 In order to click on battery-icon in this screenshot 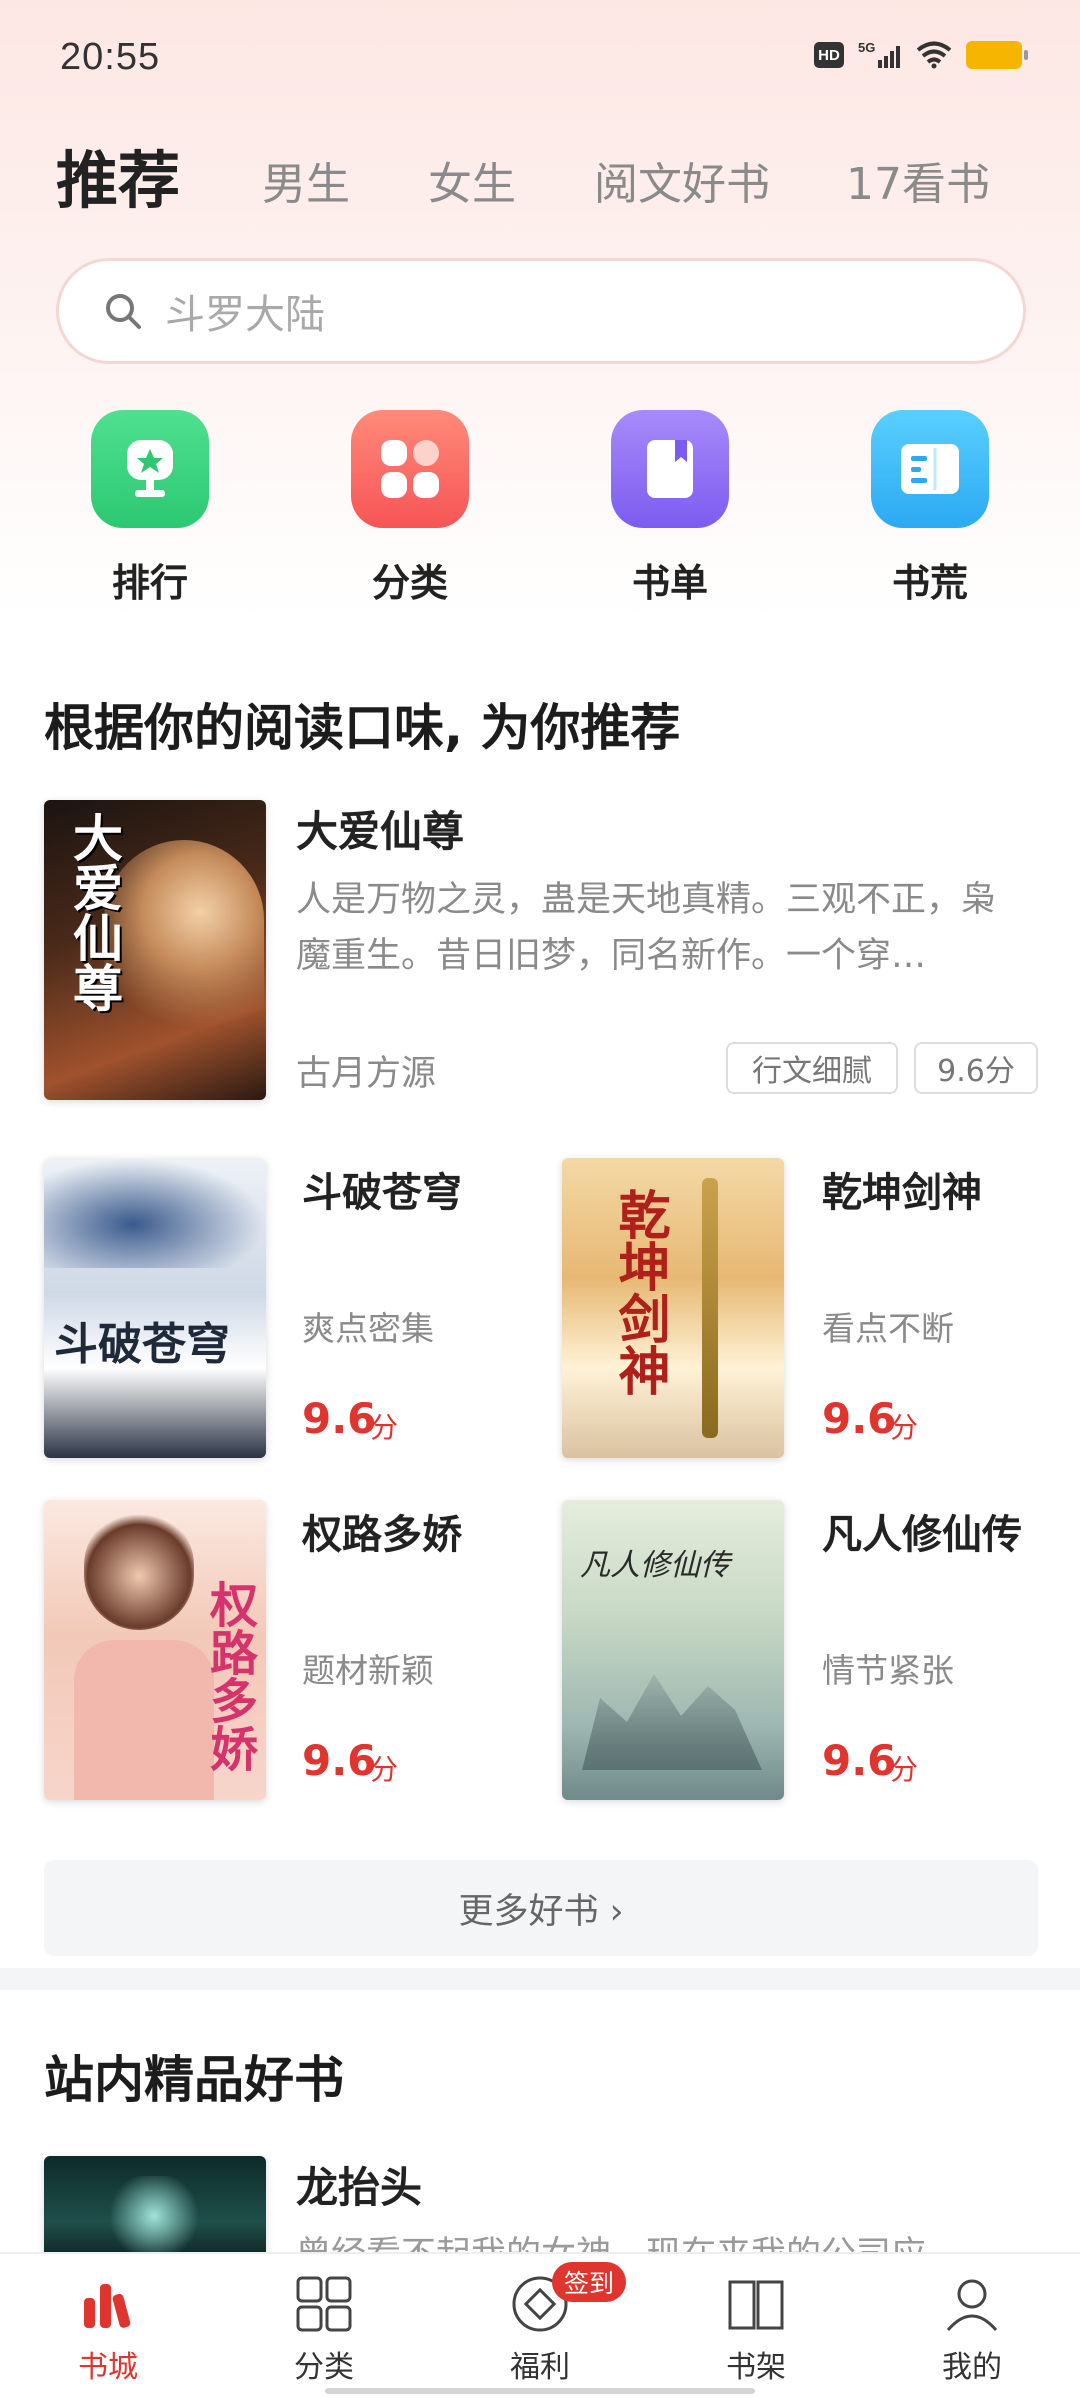, I will do `click(997, 55)`.